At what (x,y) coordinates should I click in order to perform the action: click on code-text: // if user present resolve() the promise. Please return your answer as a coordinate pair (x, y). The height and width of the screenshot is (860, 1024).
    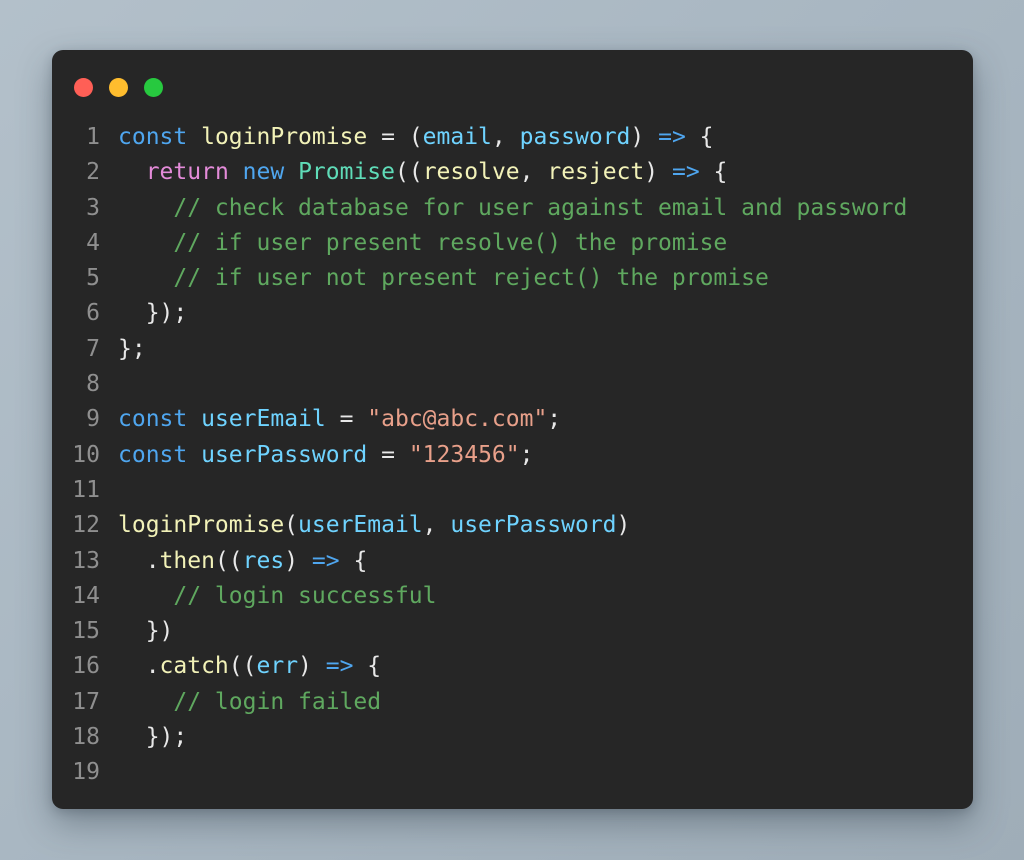
    Looking at the image, I should click on (413, 243).